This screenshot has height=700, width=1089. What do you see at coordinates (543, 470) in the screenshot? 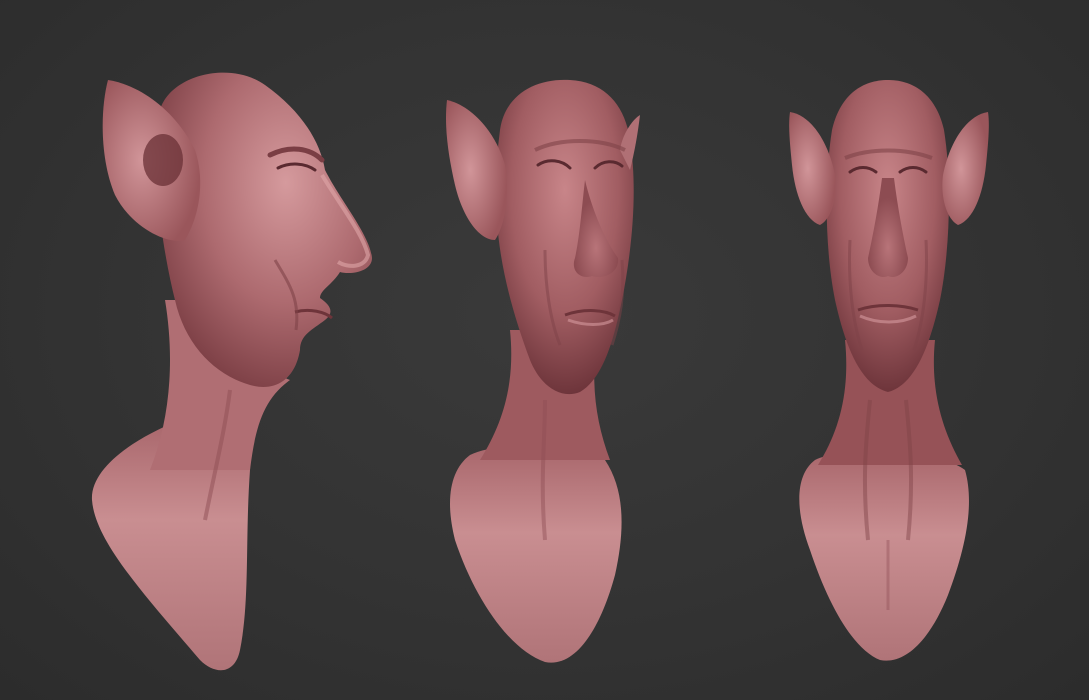
I see `bust-tq-neck-tendon` at bounding box center [543, 470].